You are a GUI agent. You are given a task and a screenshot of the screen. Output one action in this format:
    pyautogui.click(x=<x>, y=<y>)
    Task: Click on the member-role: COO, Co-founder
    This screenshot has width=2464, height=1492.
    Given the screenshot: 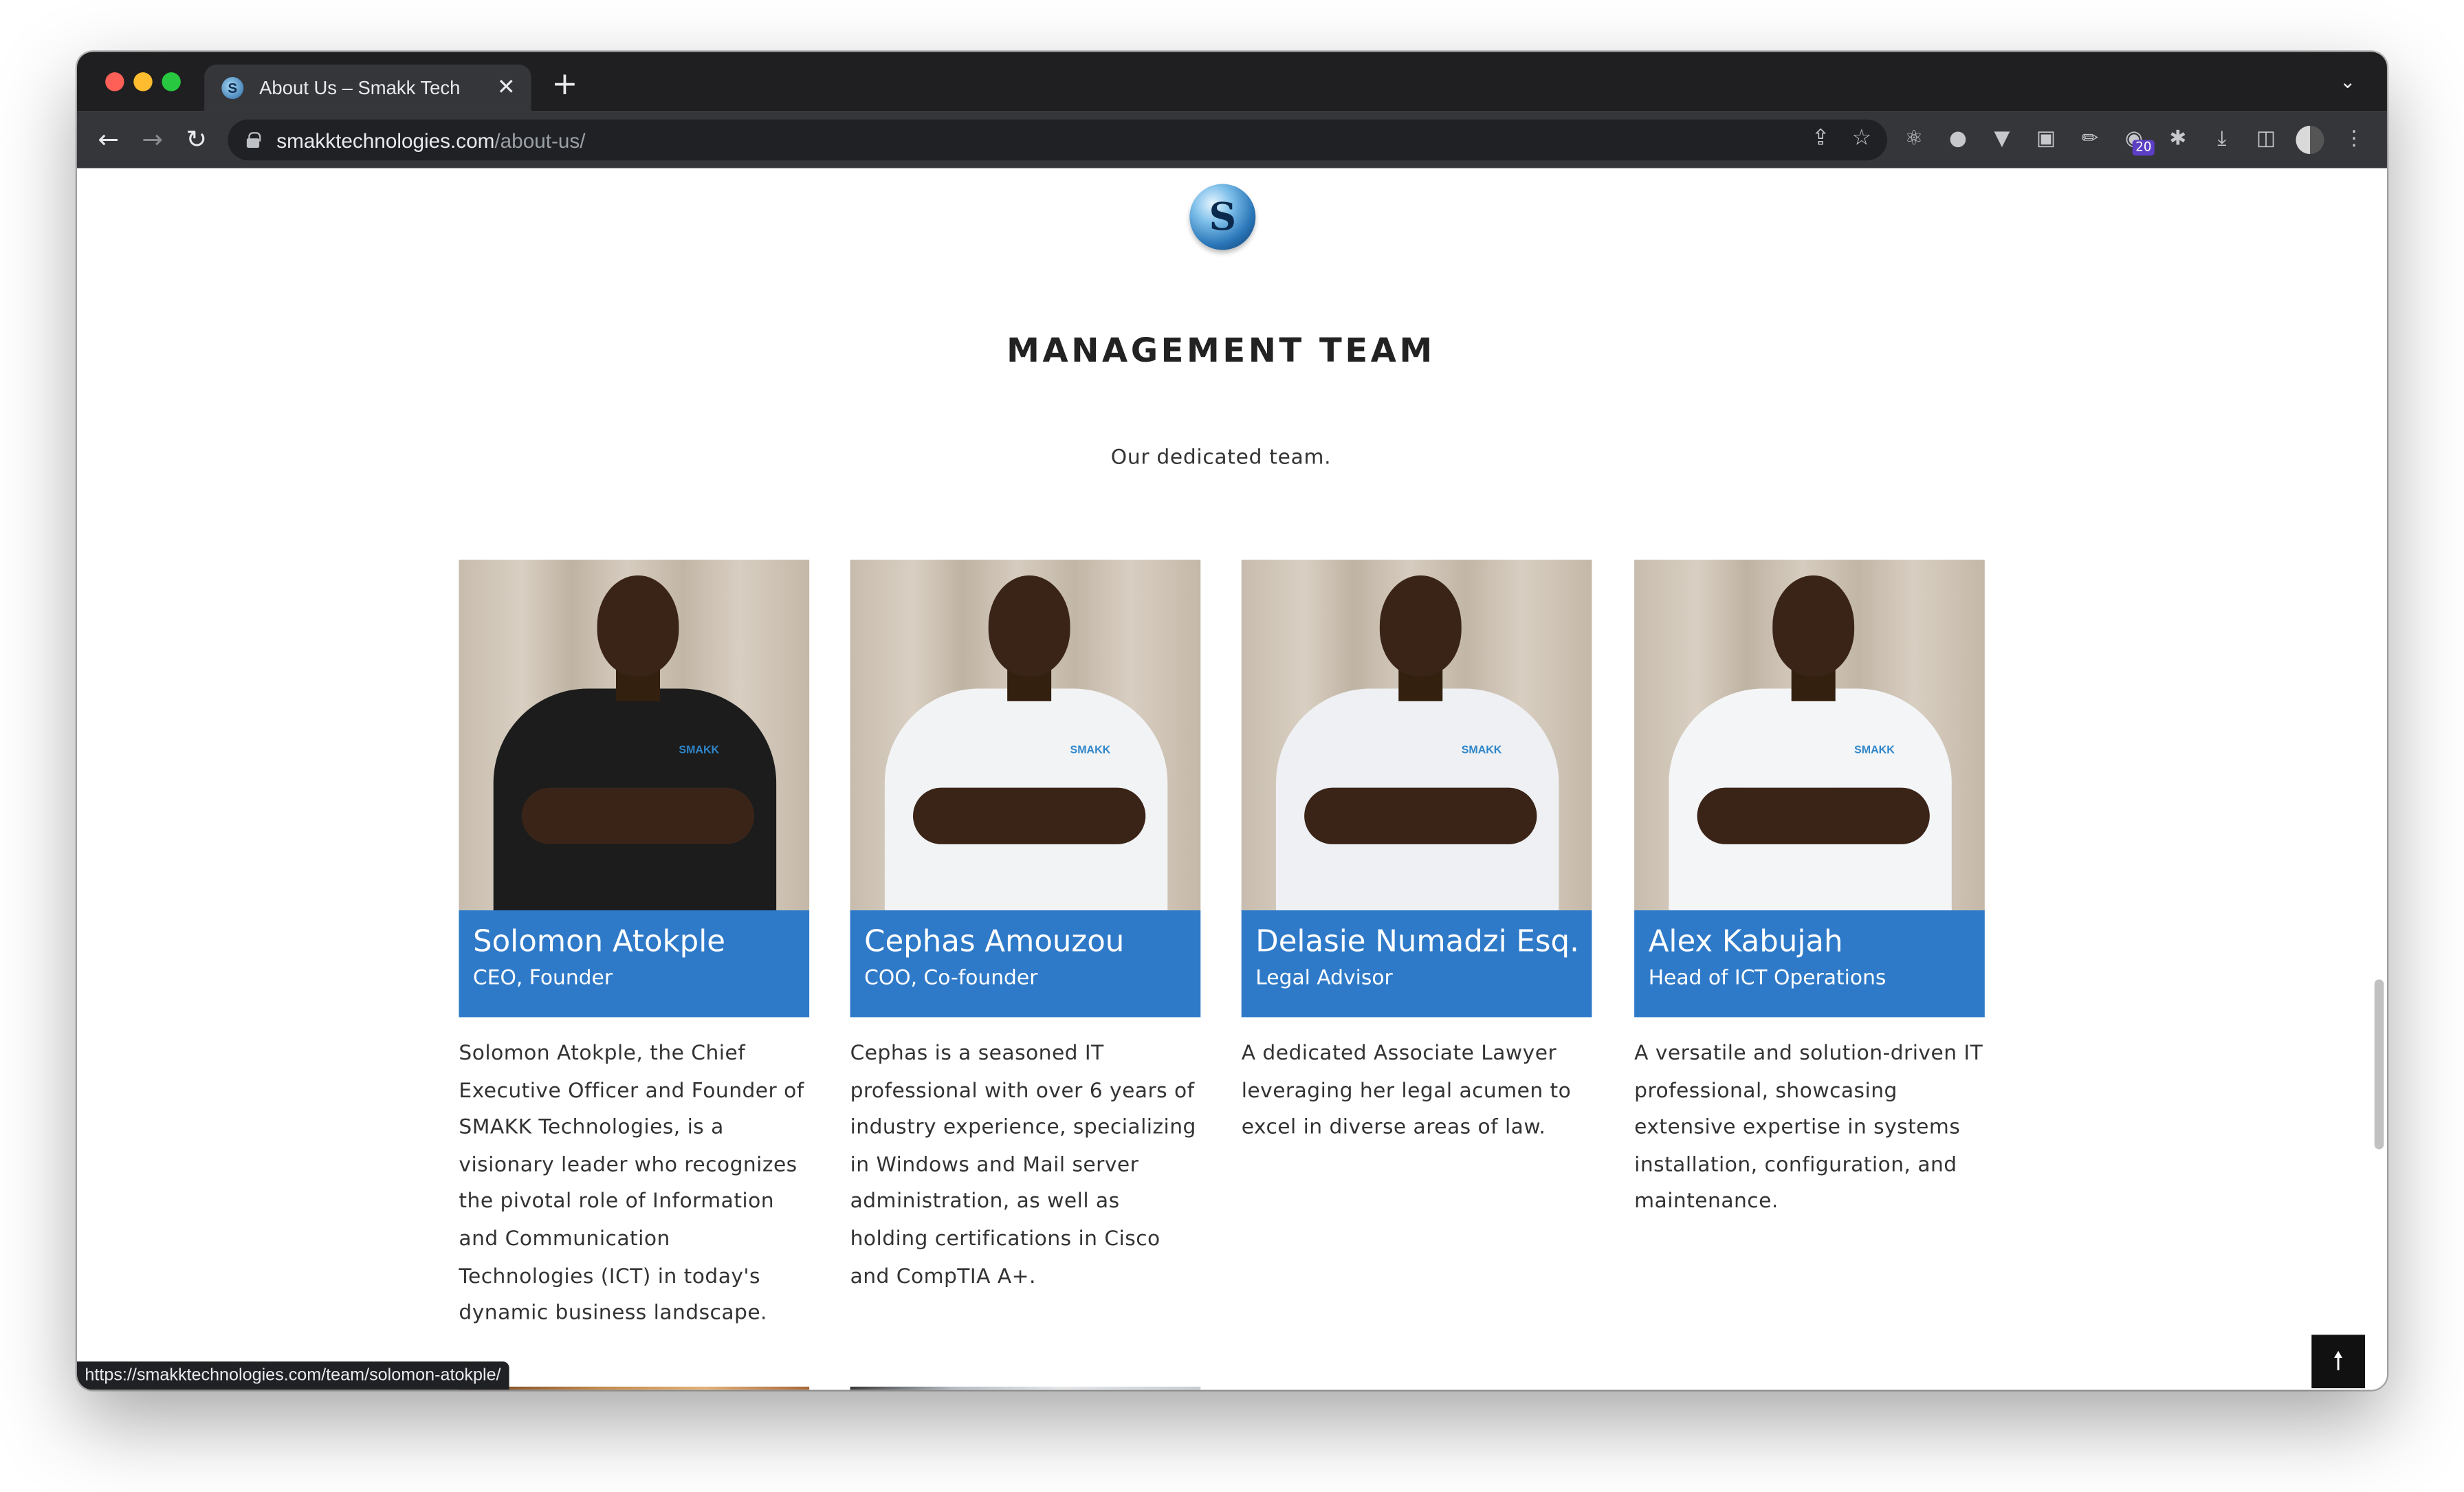 What is the action you would take?
    pyautogui.click(x=951, y=979)
    